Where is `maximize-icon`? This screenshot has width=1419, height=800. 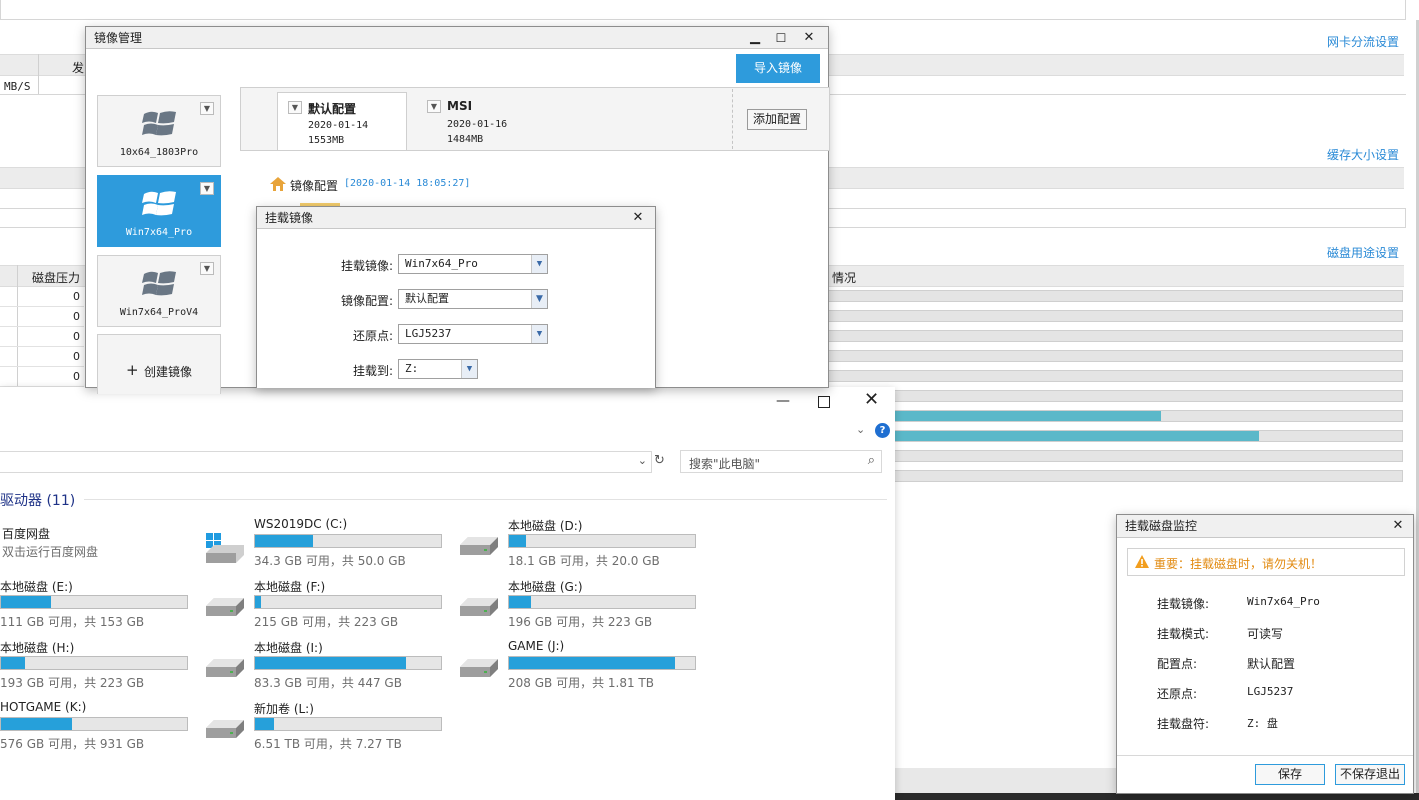
maximize-icon is located at coordinates (824, 402).